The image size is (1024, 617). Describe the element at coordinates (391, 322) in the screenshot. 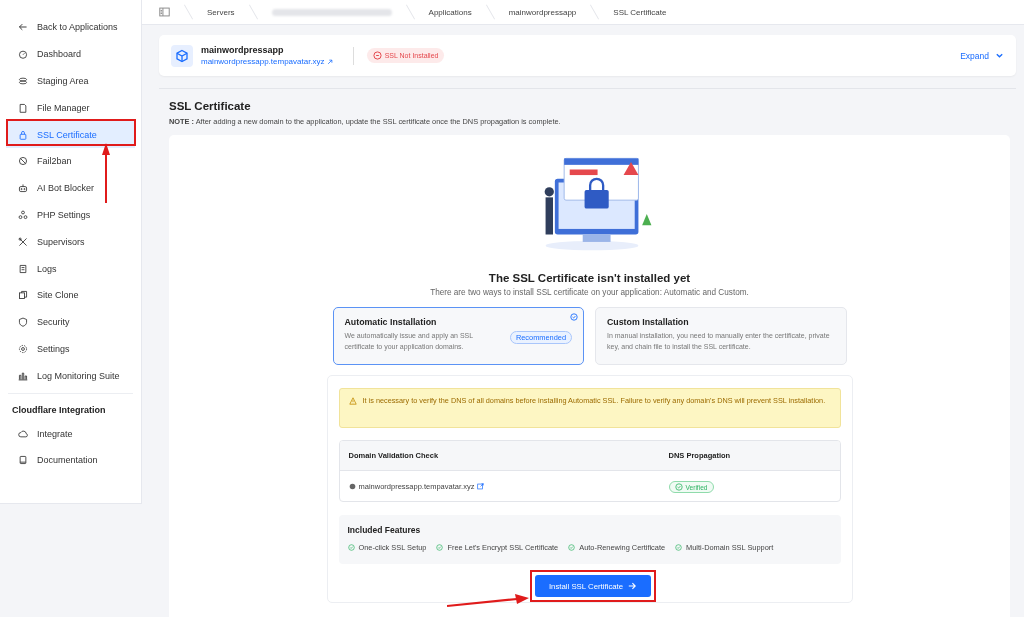

I see `option-title: Automatic Installation` at that location.